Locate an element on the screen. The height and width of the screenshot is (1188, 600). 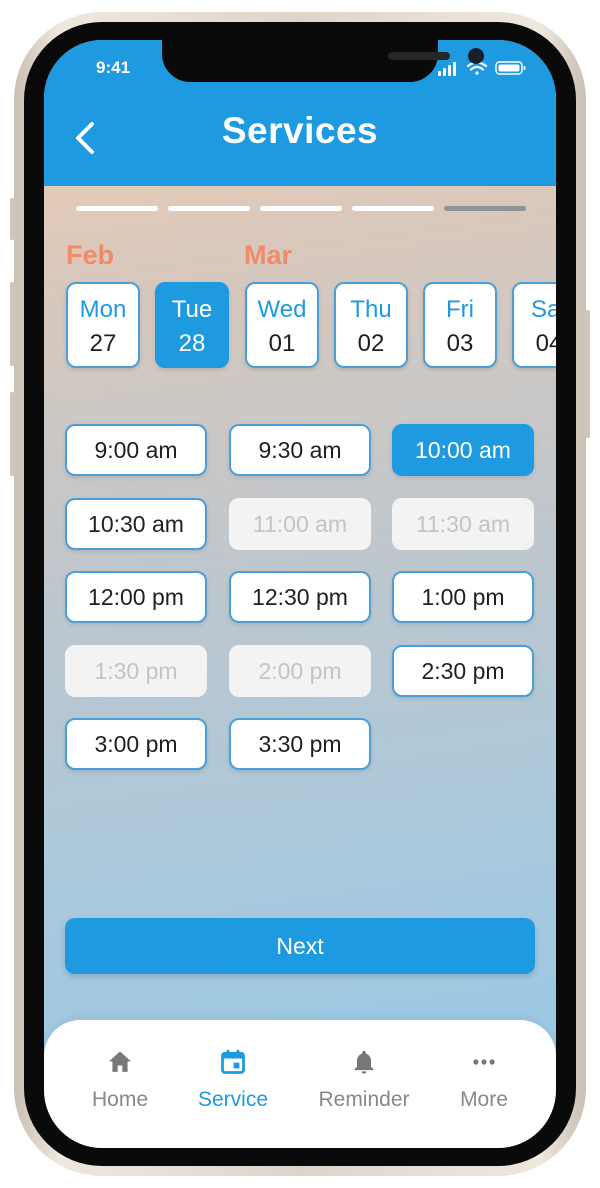
date-number: 02 is located at coordinates (371, 343).